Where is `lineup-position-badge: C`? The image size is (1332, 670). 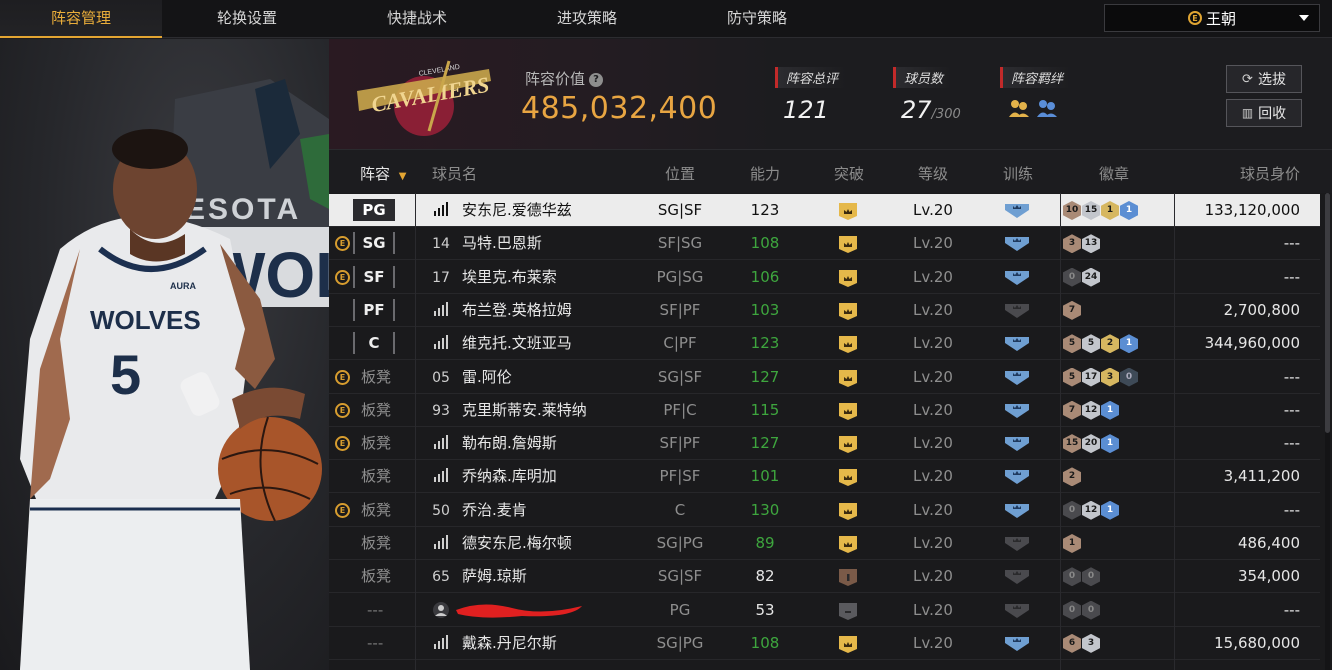 lineup-position-badge: C is located at coordinates (374, 343).